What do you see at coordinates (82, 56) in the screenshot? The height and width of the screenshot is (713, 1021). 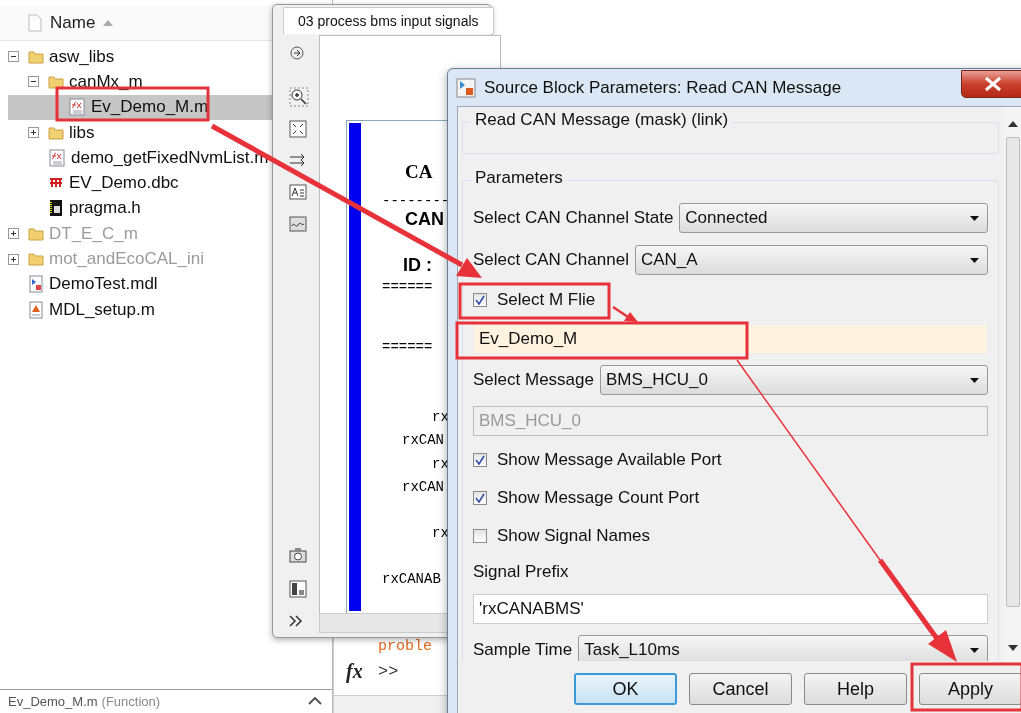 I see `file-name: asw_libs` at bounding box center [82, 56].